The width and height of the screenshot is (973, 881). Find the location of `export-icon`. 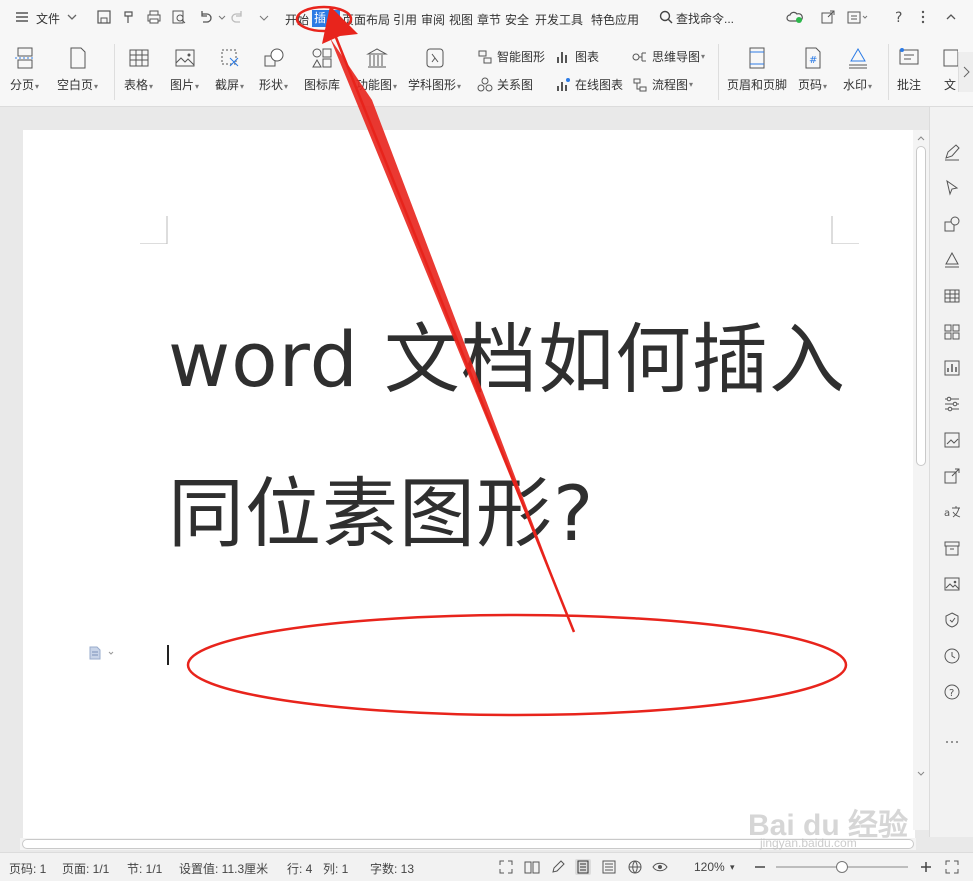

export-icon is located at coordinates (952, 476).